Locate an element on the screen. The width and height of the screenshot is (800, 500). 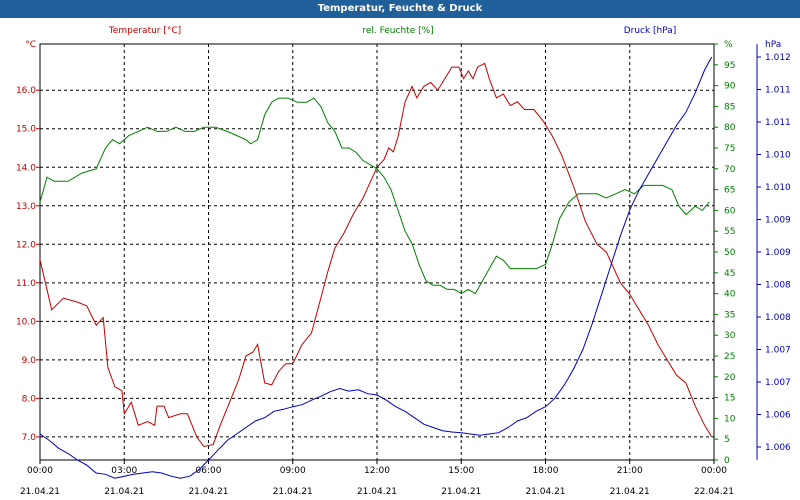
humidity-tick-label: 90 is located at coordinates (730, 87).